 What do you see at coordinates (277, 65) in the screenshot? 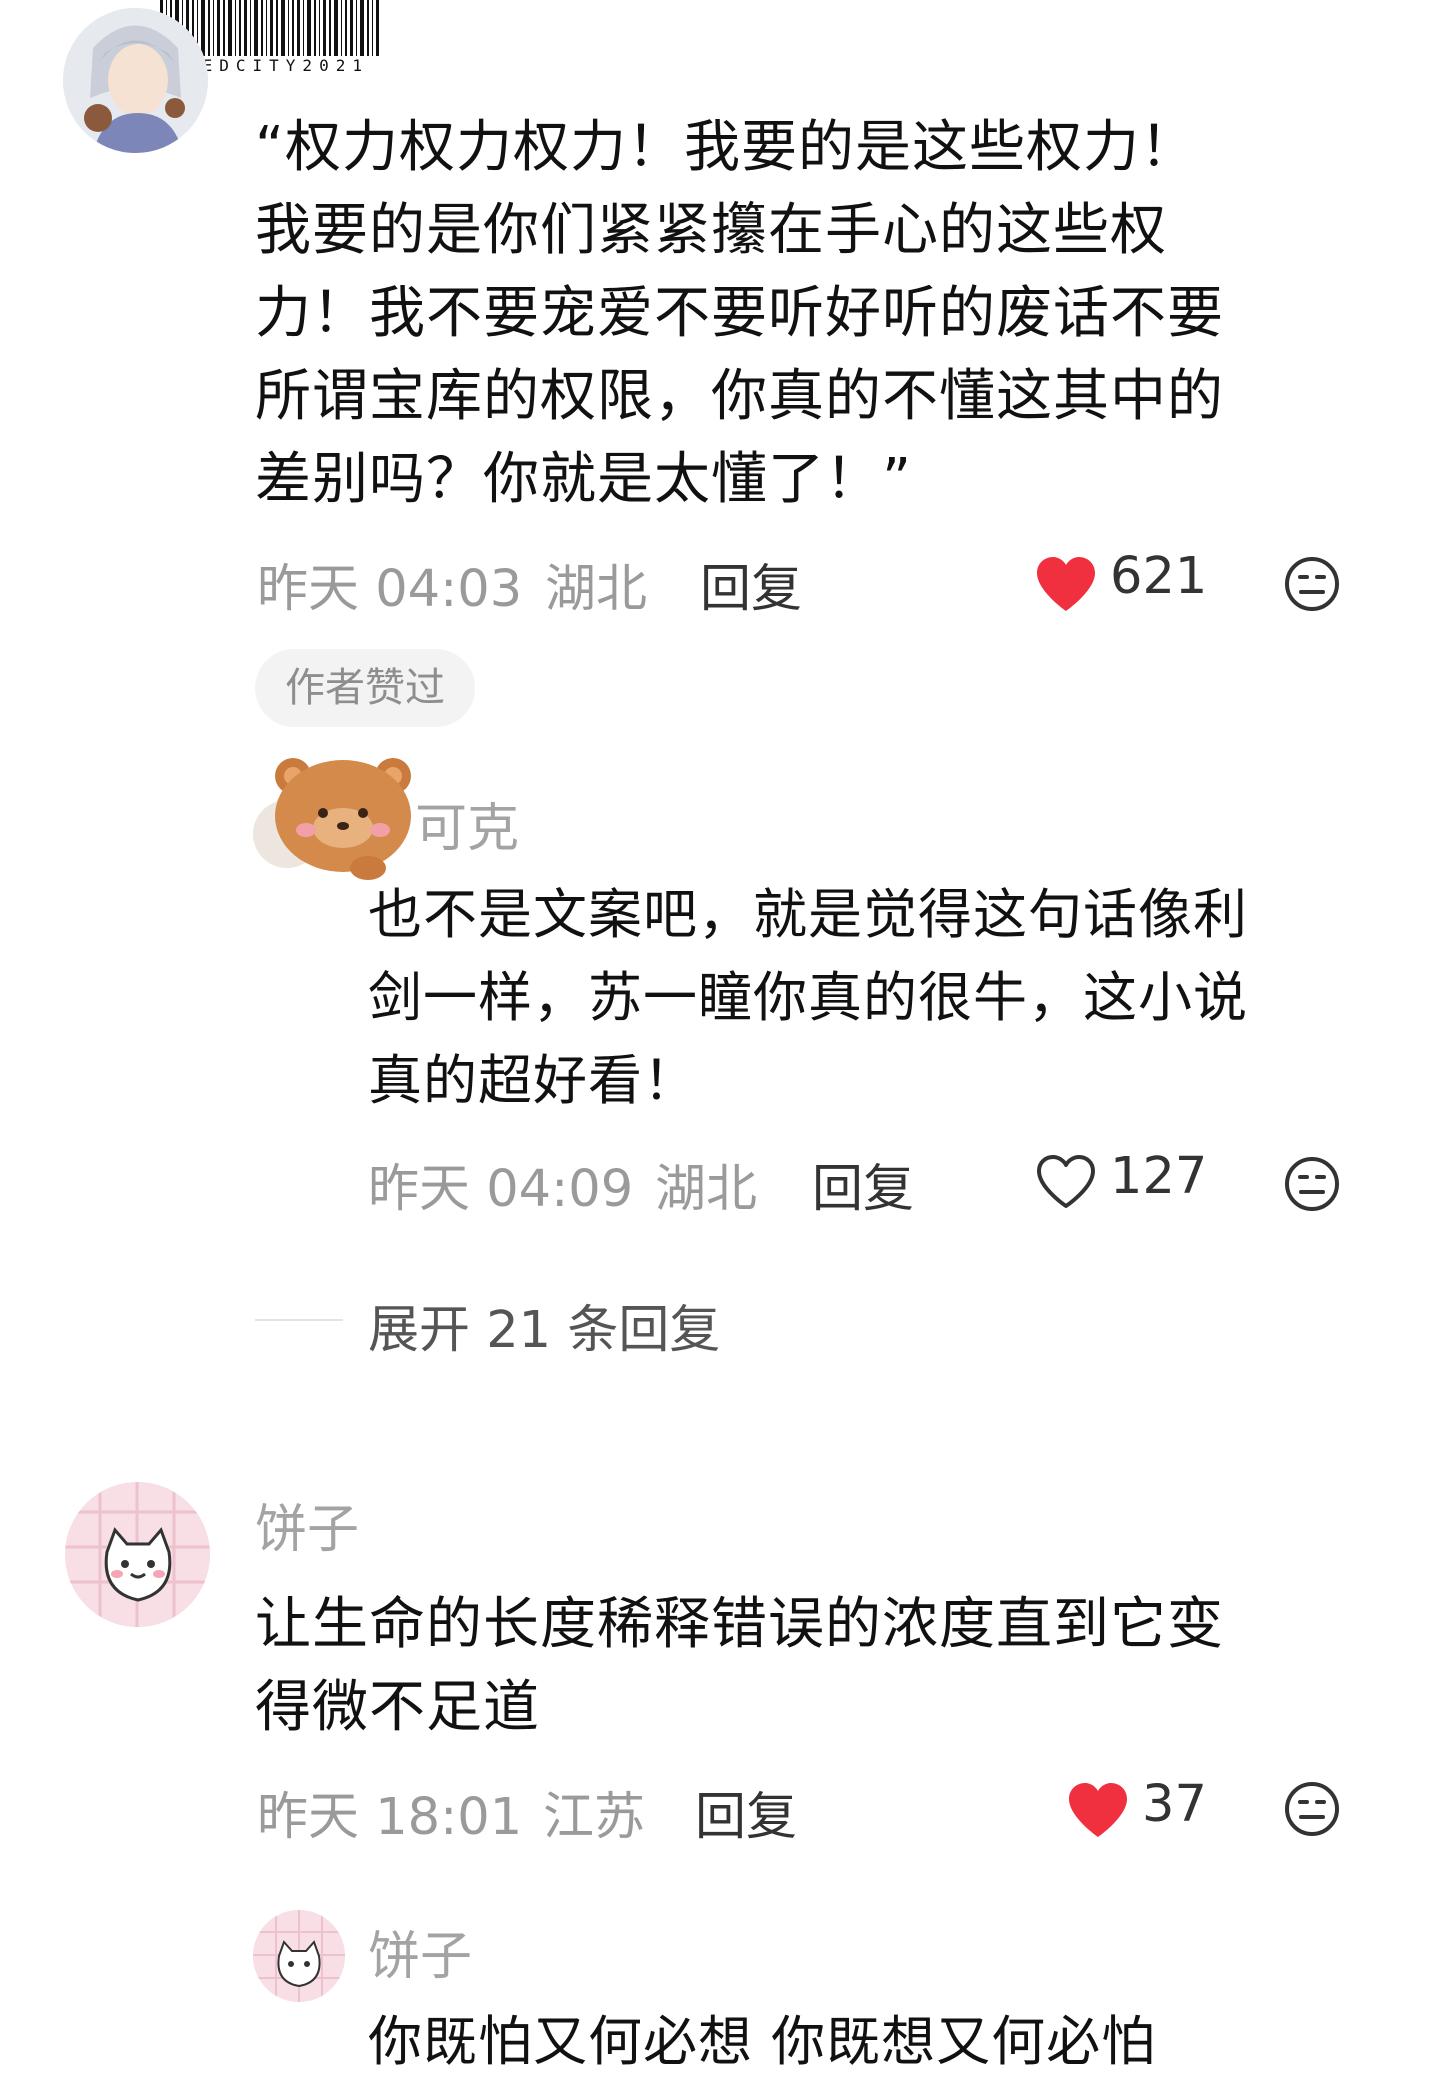
I see `watermark-text: REDCITY2021` at bounding box center [277, 65].